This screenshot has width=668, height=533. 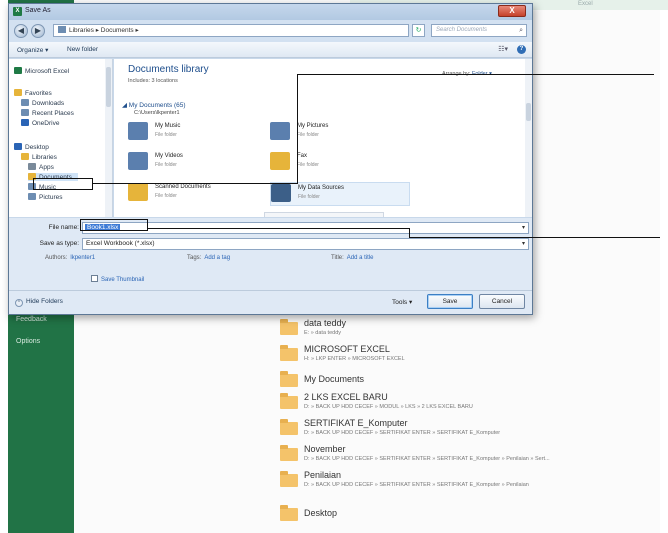 What do you see at coordinates (108, 138) in the screenshot?
I see `nav-scrollbar` at bounding box center [108, 138].